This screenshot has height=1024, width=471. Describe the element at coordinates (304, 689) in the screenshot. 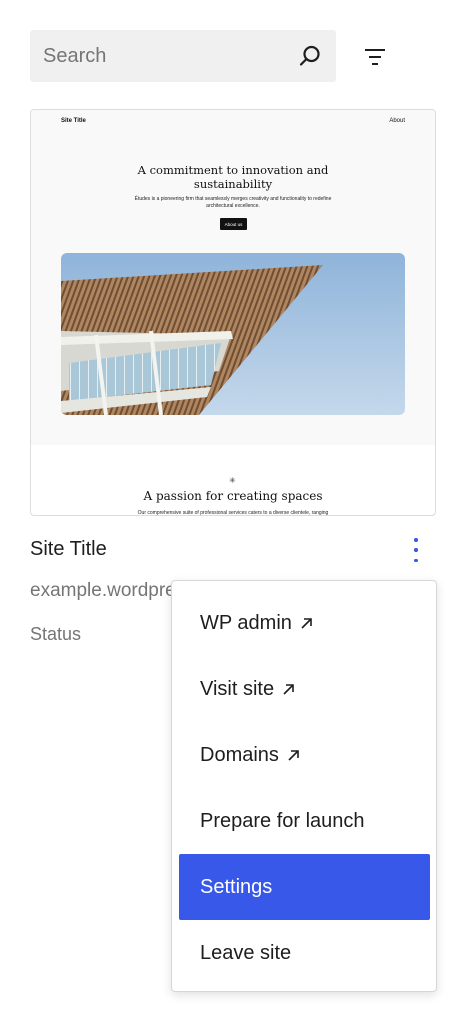

I see `menu-item-visit-site: Visit site` at that location.